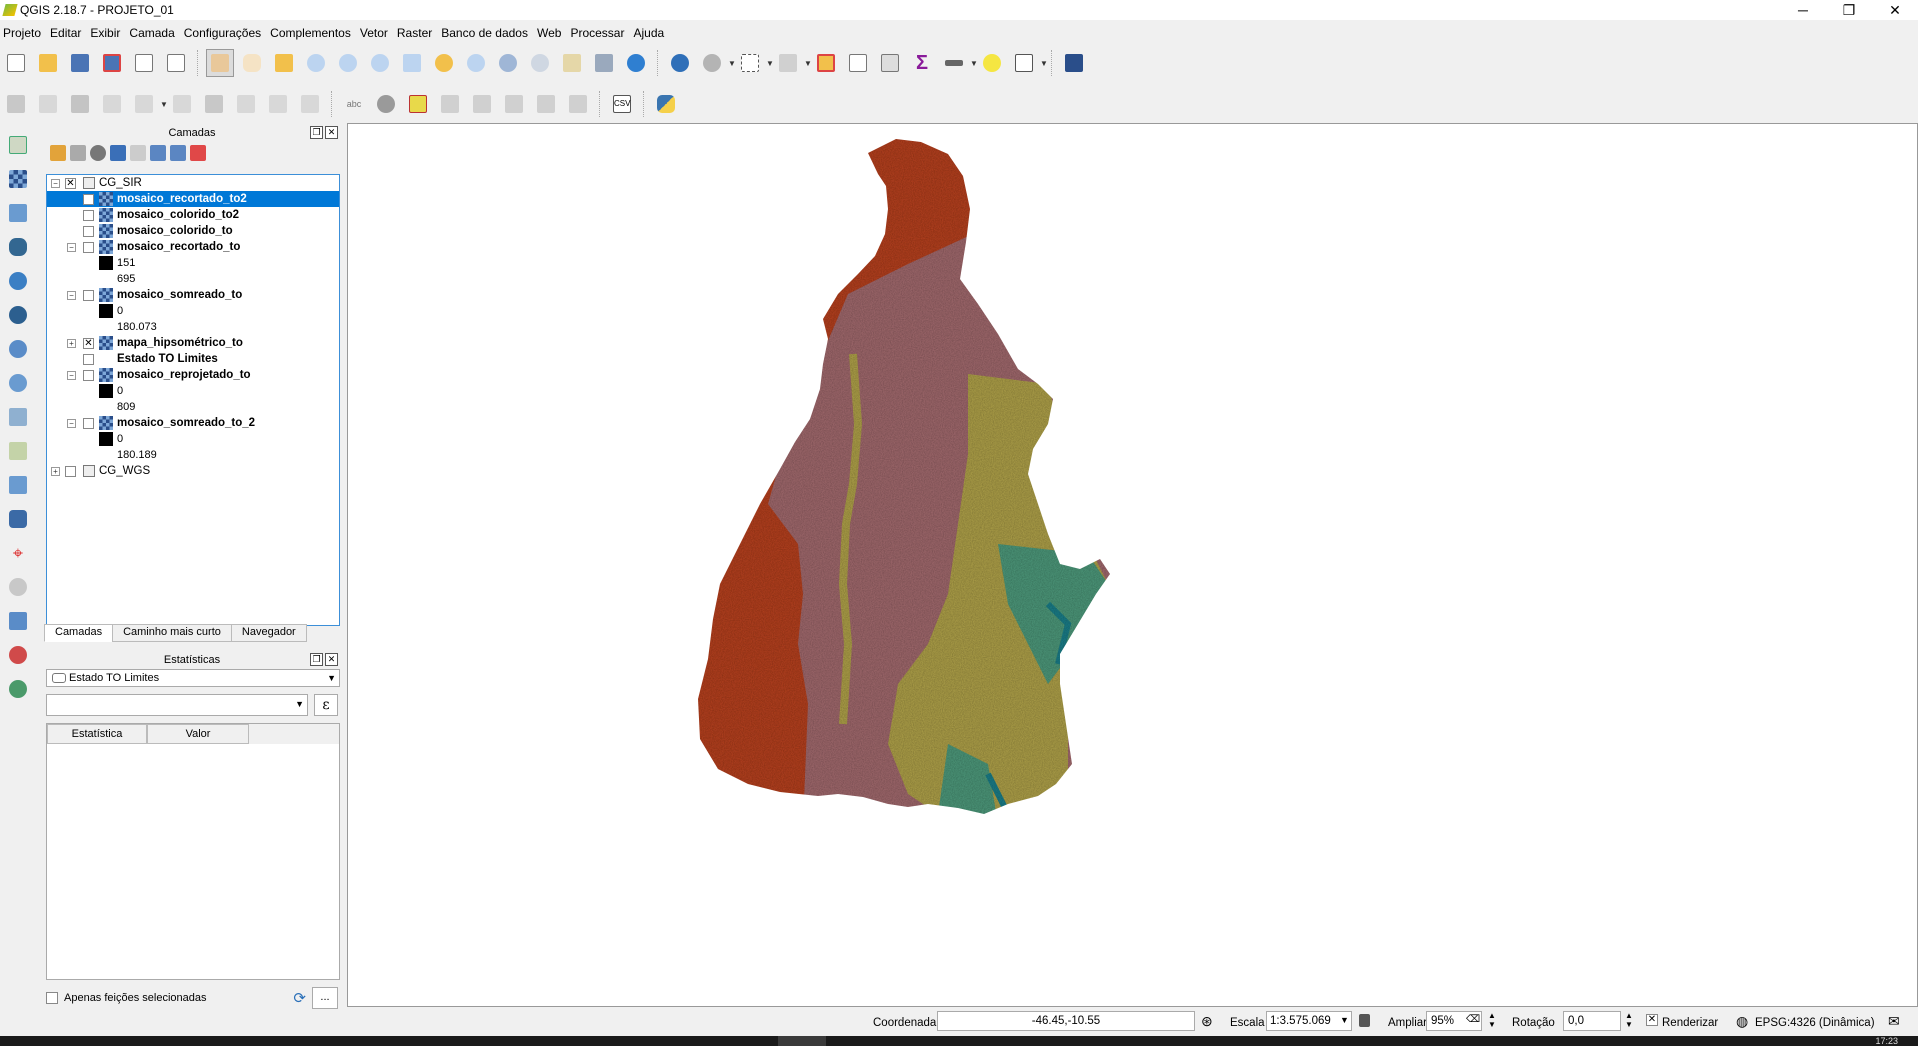 This screenshot has width=1918, height=1046. Describe the element at coordinates (650, 33) in the screenshot. I see `menu-ajuda: Ajuda` at that location.